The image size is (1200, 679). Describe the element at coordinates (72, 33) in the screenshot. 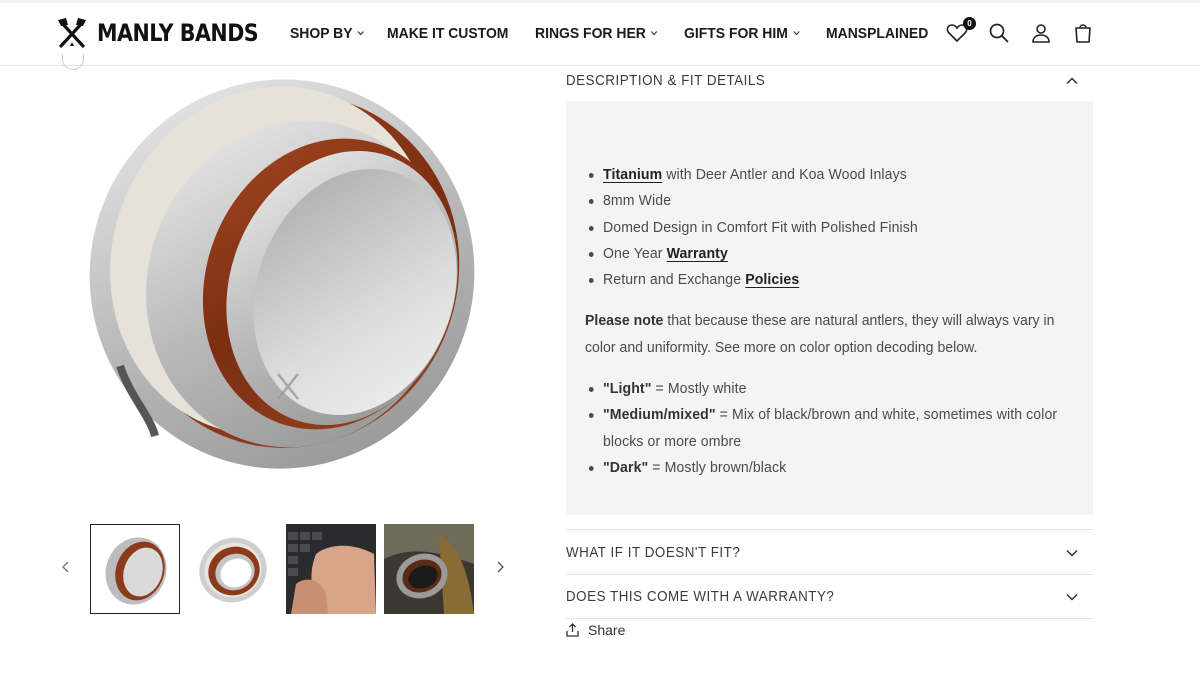

I see `crossed-axes-logo-icon` at that location.